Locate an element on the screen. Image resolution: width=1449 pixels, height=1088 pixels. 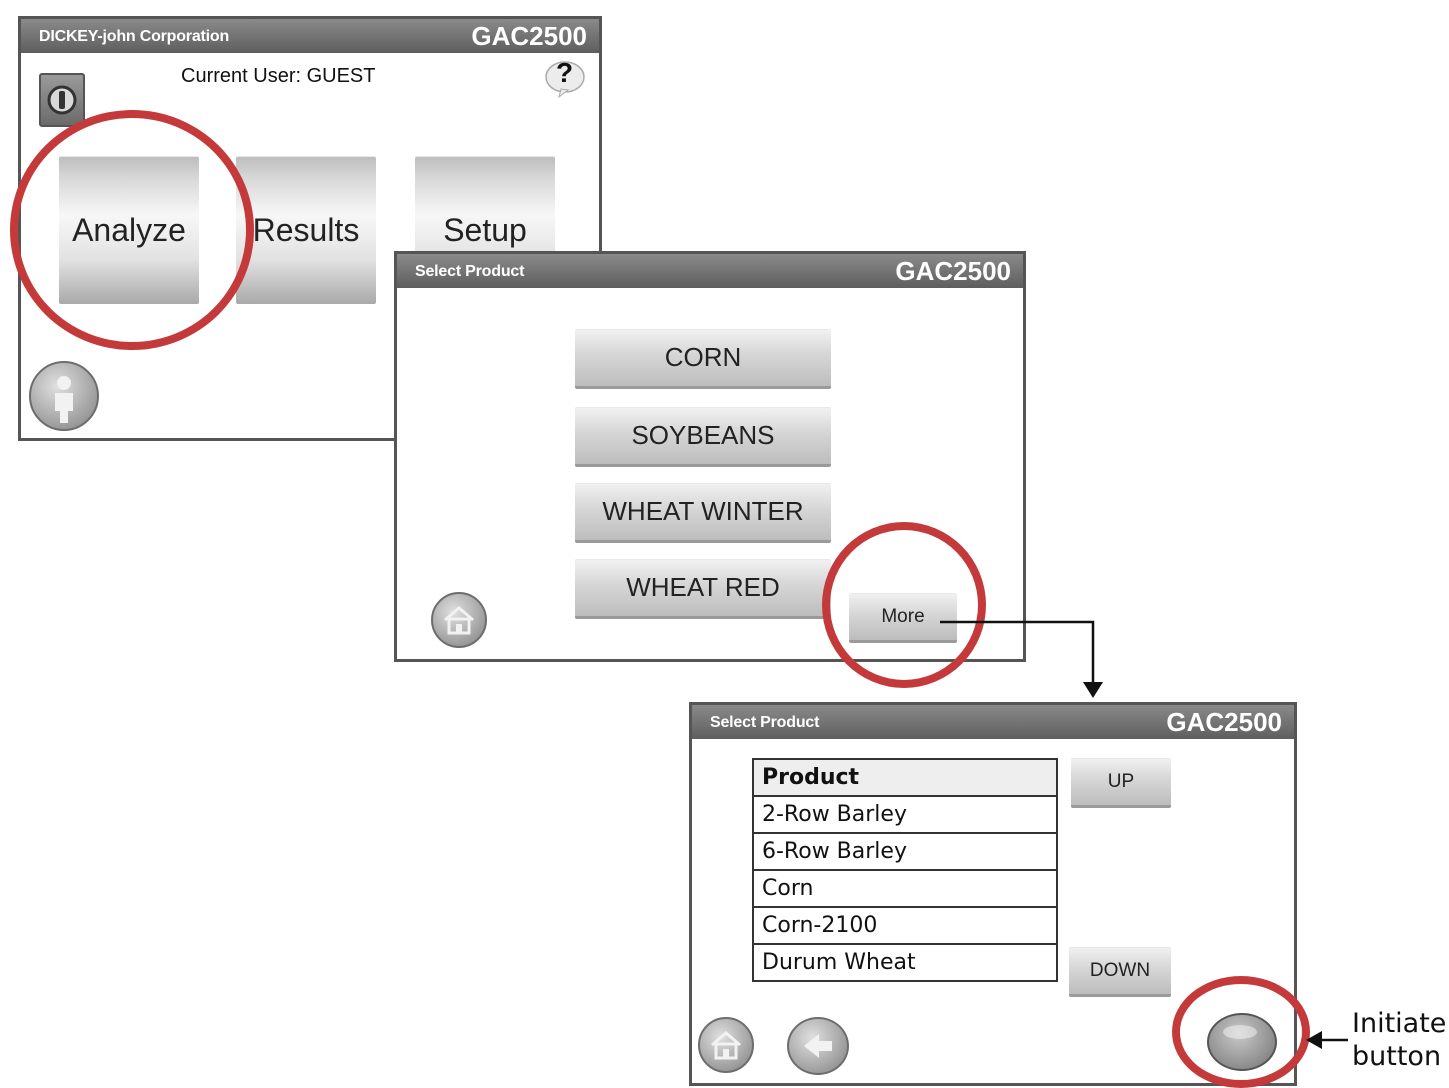
down-label: DOWN is located at coordinates (1120, 970).